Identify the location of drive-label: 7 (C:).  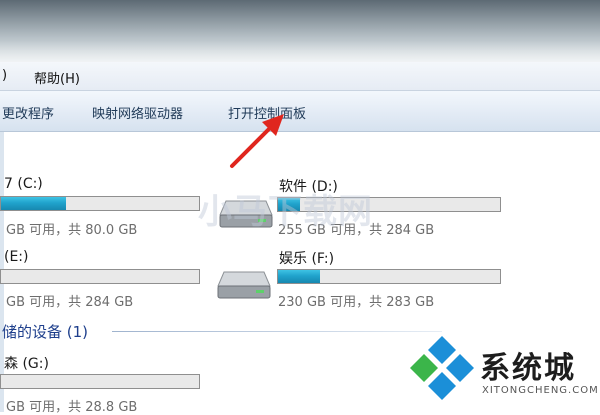
(23, 184).